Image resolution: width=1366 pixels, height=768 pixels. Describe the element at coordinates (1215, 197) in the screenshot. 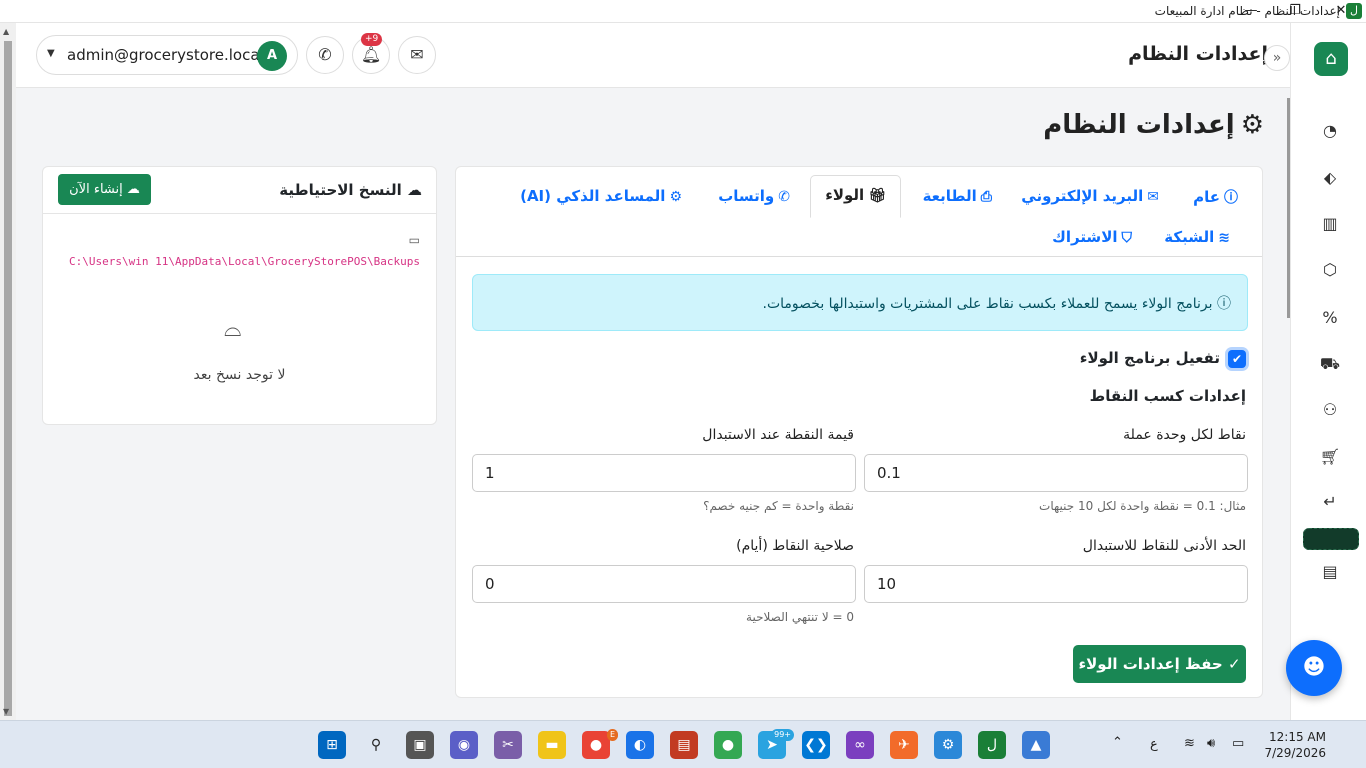

I see `tab-general: ⓘعام` at that location.